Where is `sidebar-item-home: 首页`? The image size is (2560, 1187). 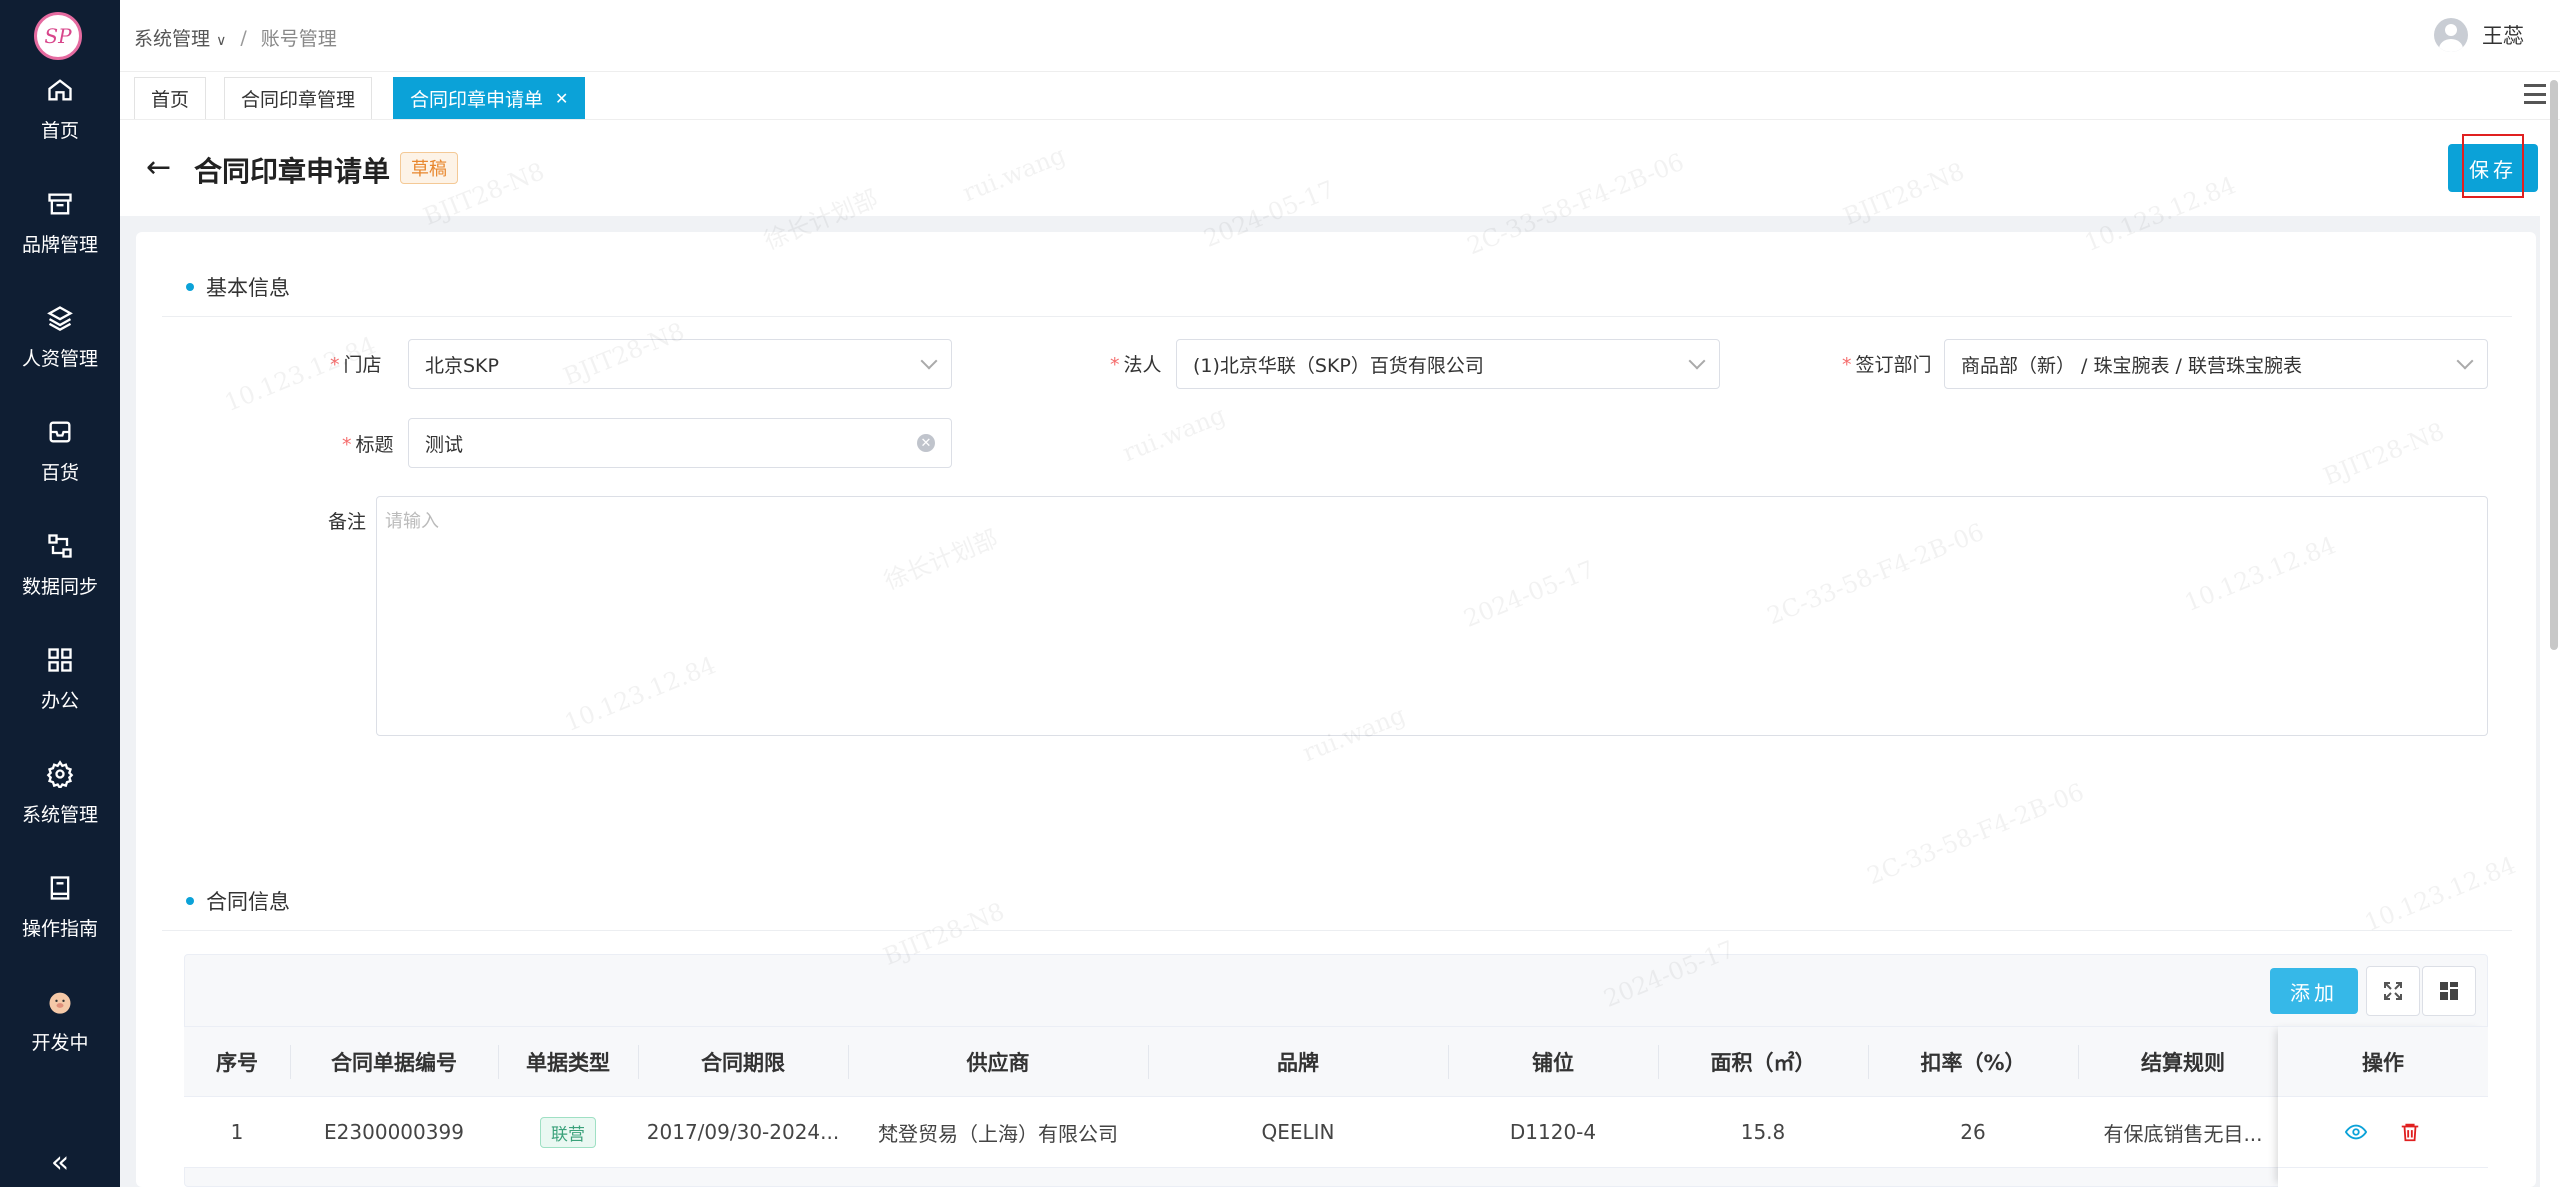 sidebar-item-home: 首页 is located at coordinates (60, 109).